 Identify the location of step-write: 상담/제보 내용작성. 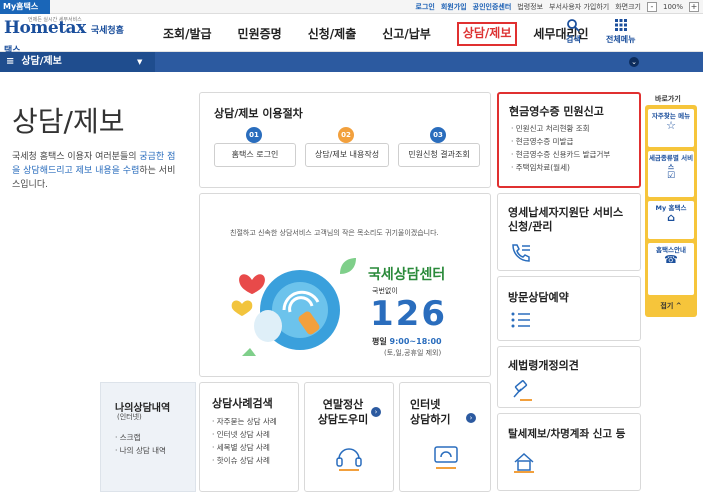
(347, 155).